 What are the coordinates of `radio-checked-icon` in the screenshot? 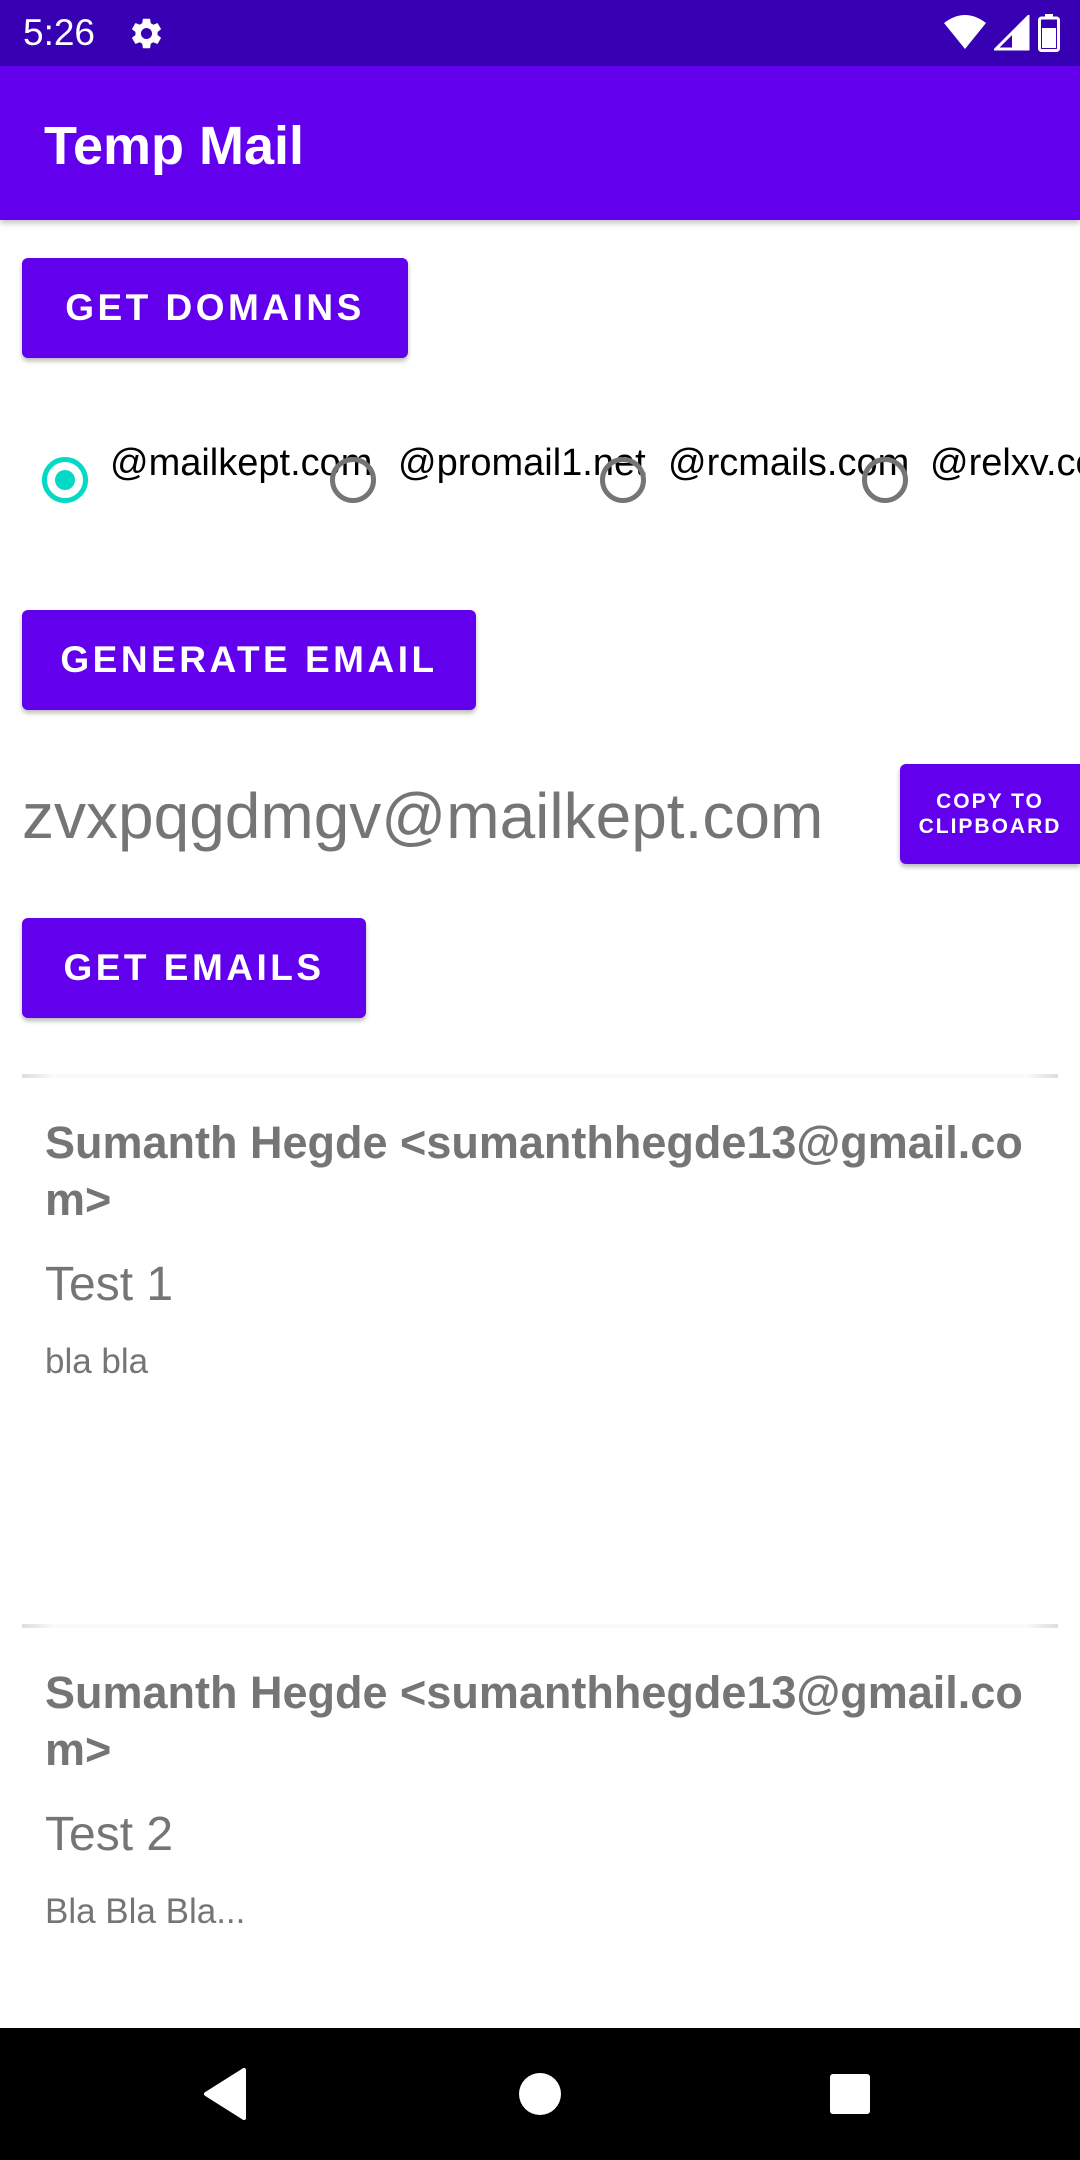 It's located at (65, 480).